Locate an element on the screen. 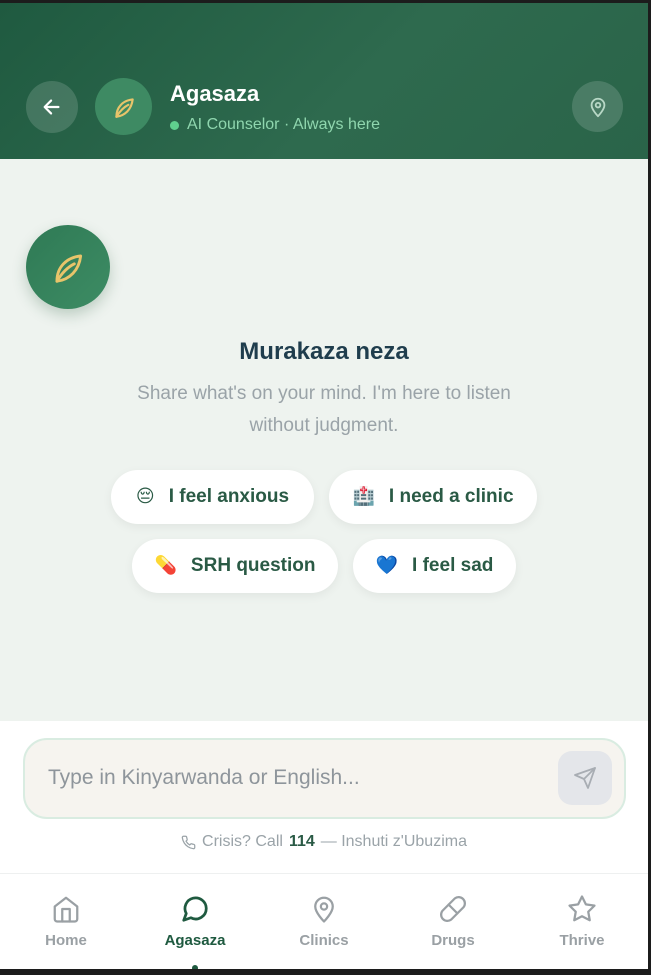 The height and width of the screenshot is (975, 651). suggestion-label: I feel sad is located at coordinates (453, 565).